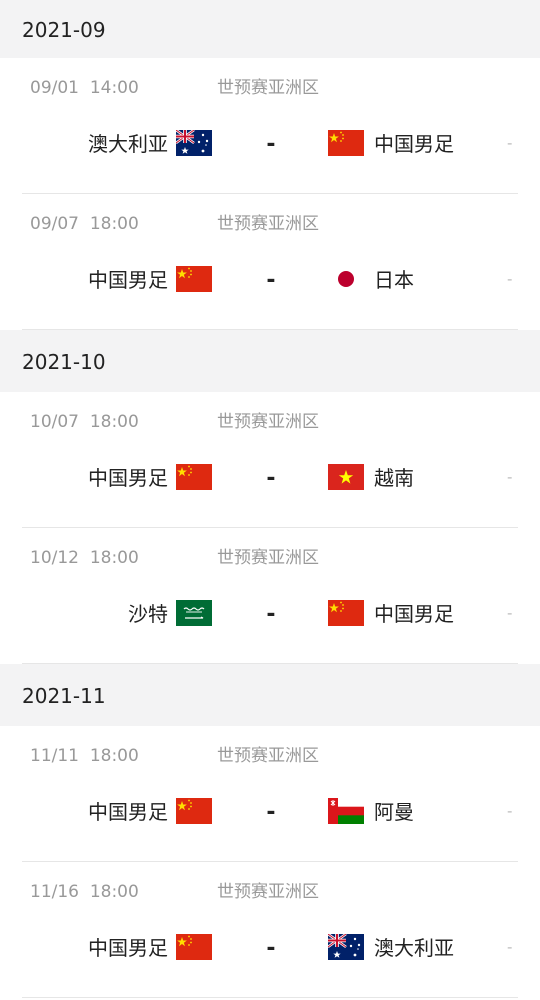 The image size is (540, 1000). What do you see at coordinates (114, 88) in the screenshot?
I see `match-time: 14:00` at bounding box center [114, 88].